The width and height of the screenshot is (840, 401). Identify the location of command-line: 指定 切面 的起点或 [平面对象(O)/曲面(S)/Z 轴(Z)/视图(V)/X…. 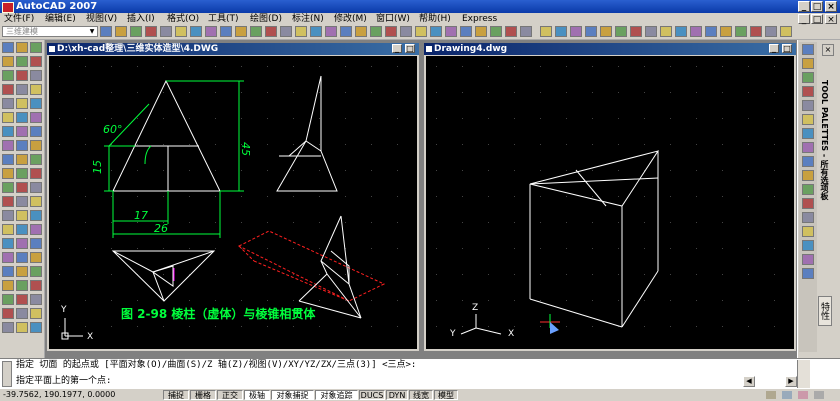
(420, 373).